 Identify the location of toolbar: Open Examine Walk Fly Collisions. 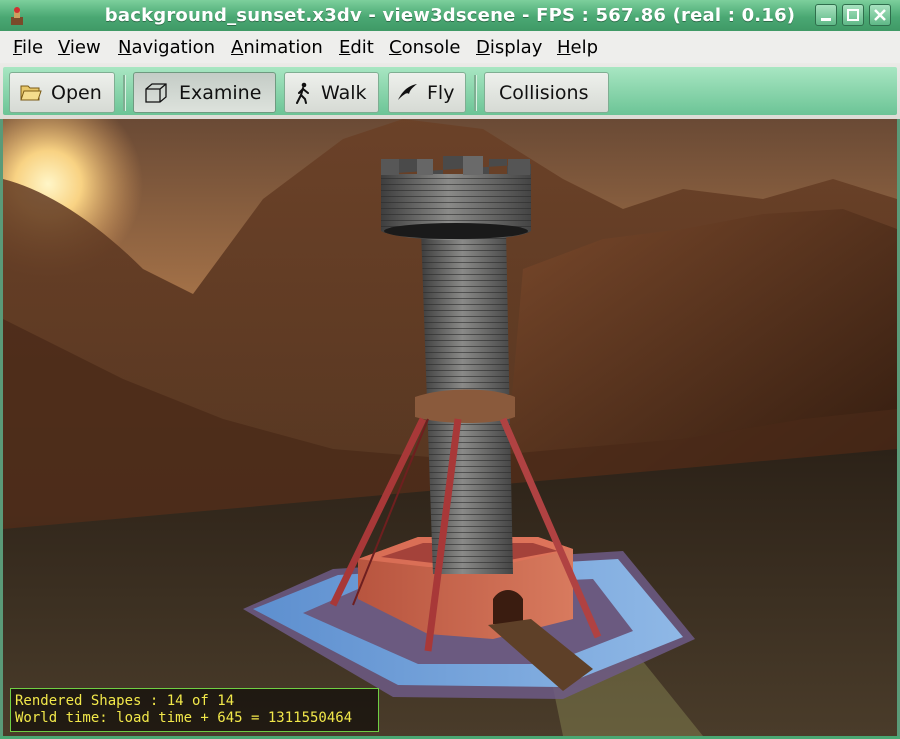
(450, 91).